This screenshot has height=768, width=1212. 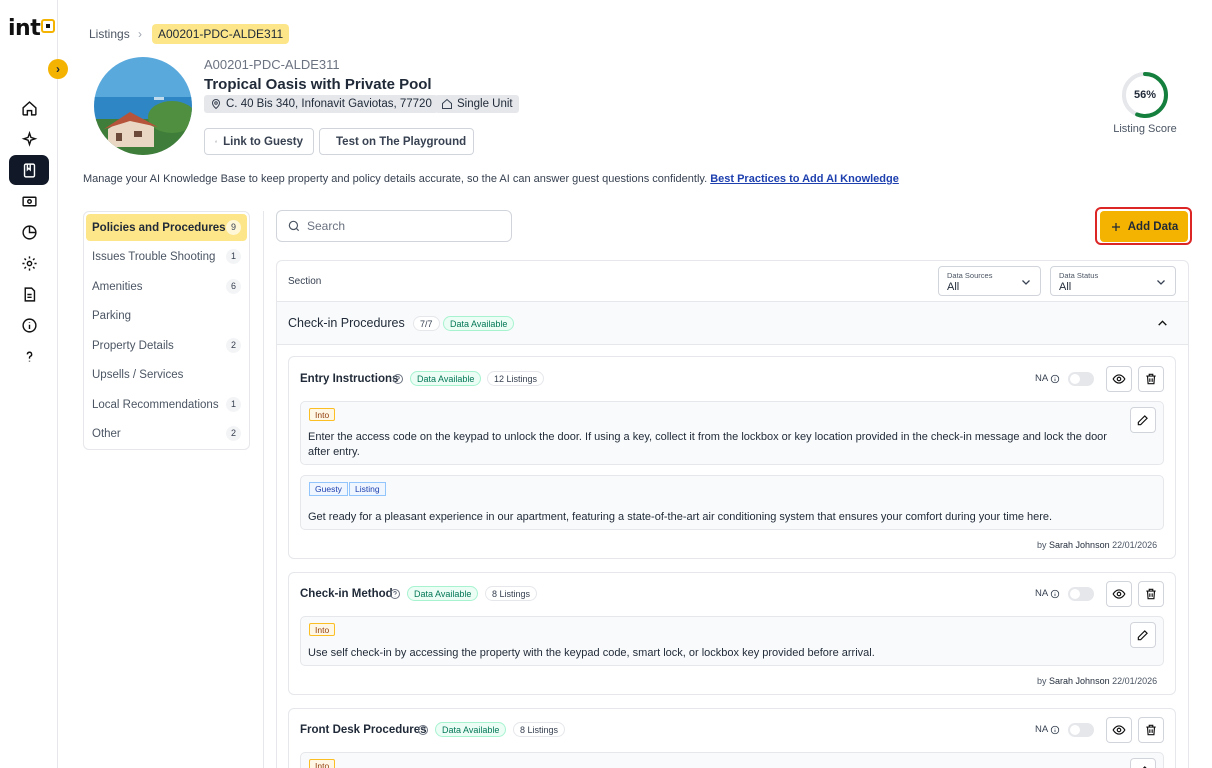 What do you see at coordinates (305, 281) in the screenshot?
I see `column-header-section: Section` at bounding box center [305, 281].